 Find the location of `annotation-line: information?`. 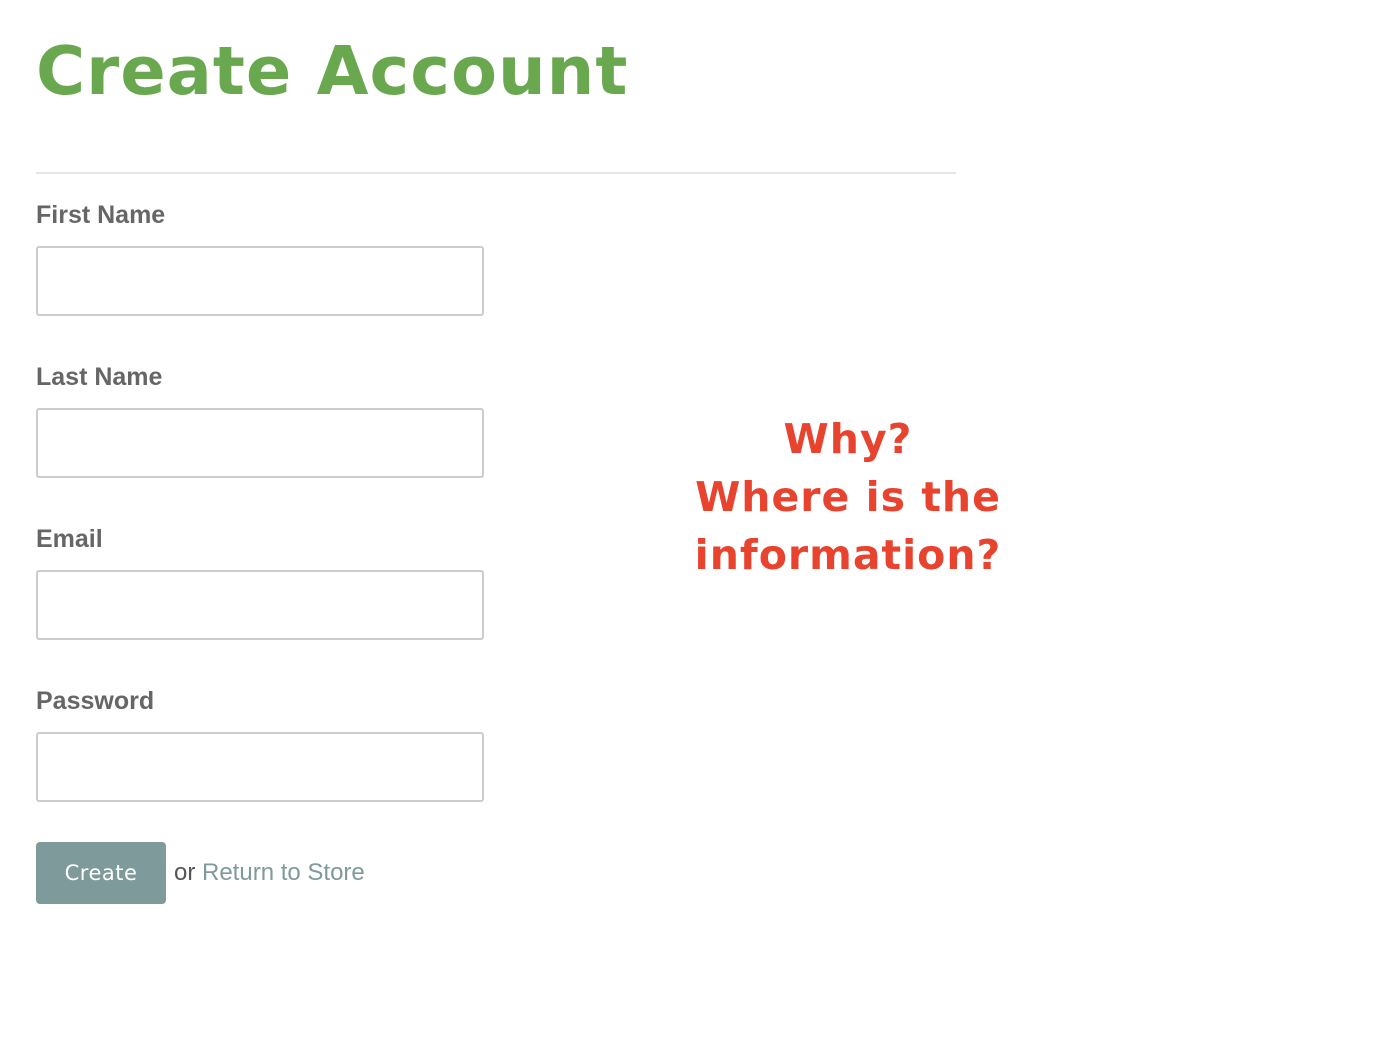

annotation-line: information? is located at coordinates (848, 555).